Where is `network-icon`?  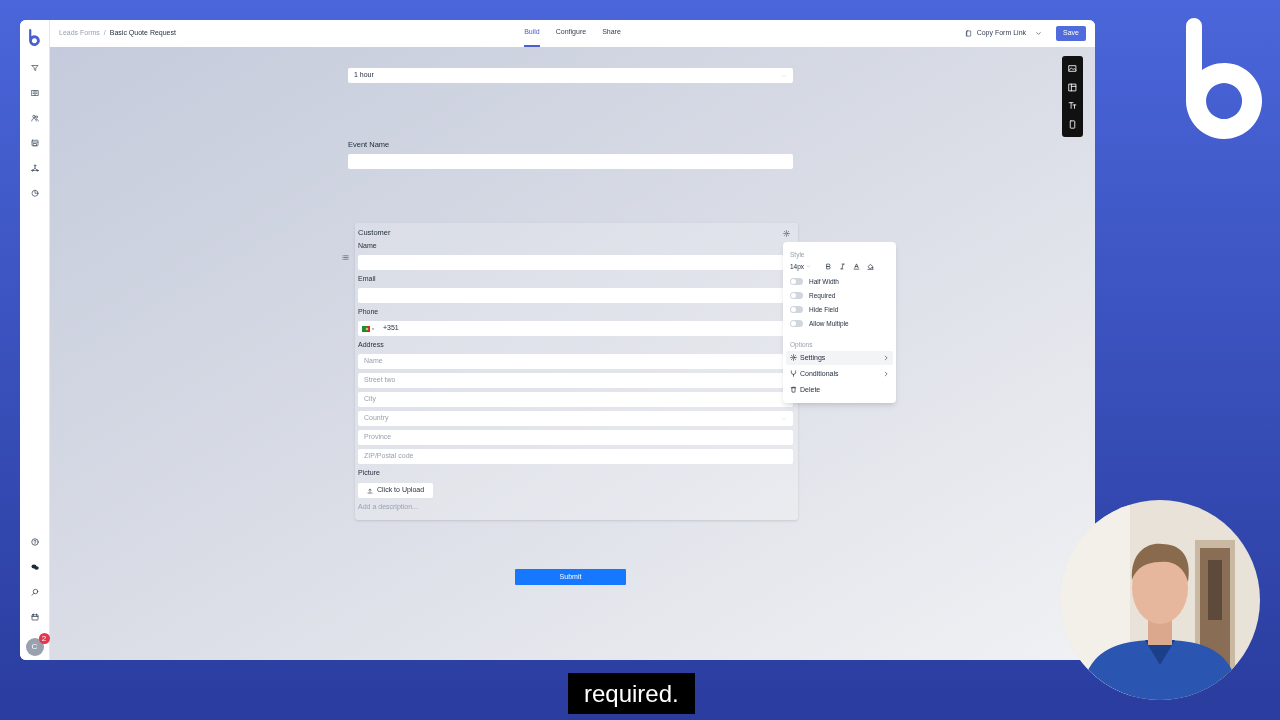
network-icon is located at coordinates (34, 168).